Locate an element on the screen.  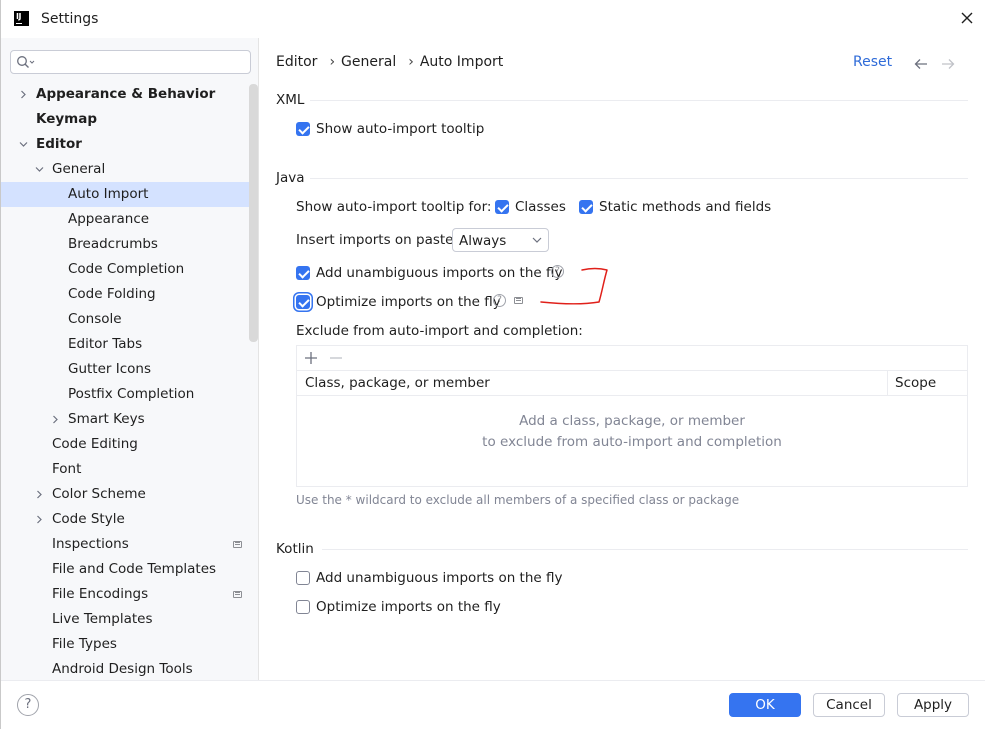
help-button: ? is located at coordinates (28, 705).